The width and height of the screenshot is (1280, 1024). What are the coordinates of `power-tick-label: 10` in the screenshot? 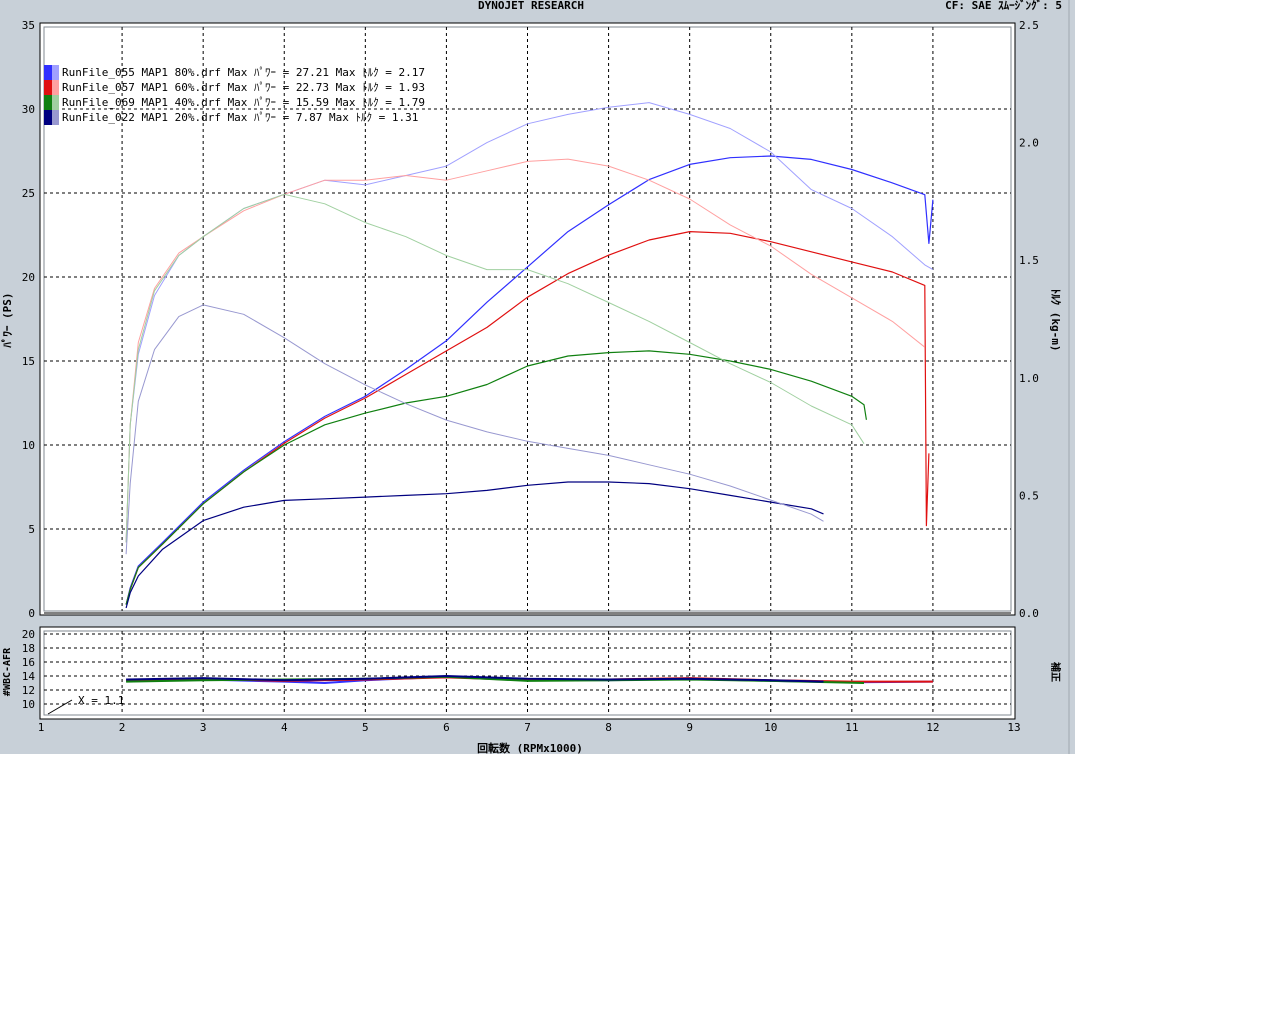 It's located at (28, 445).